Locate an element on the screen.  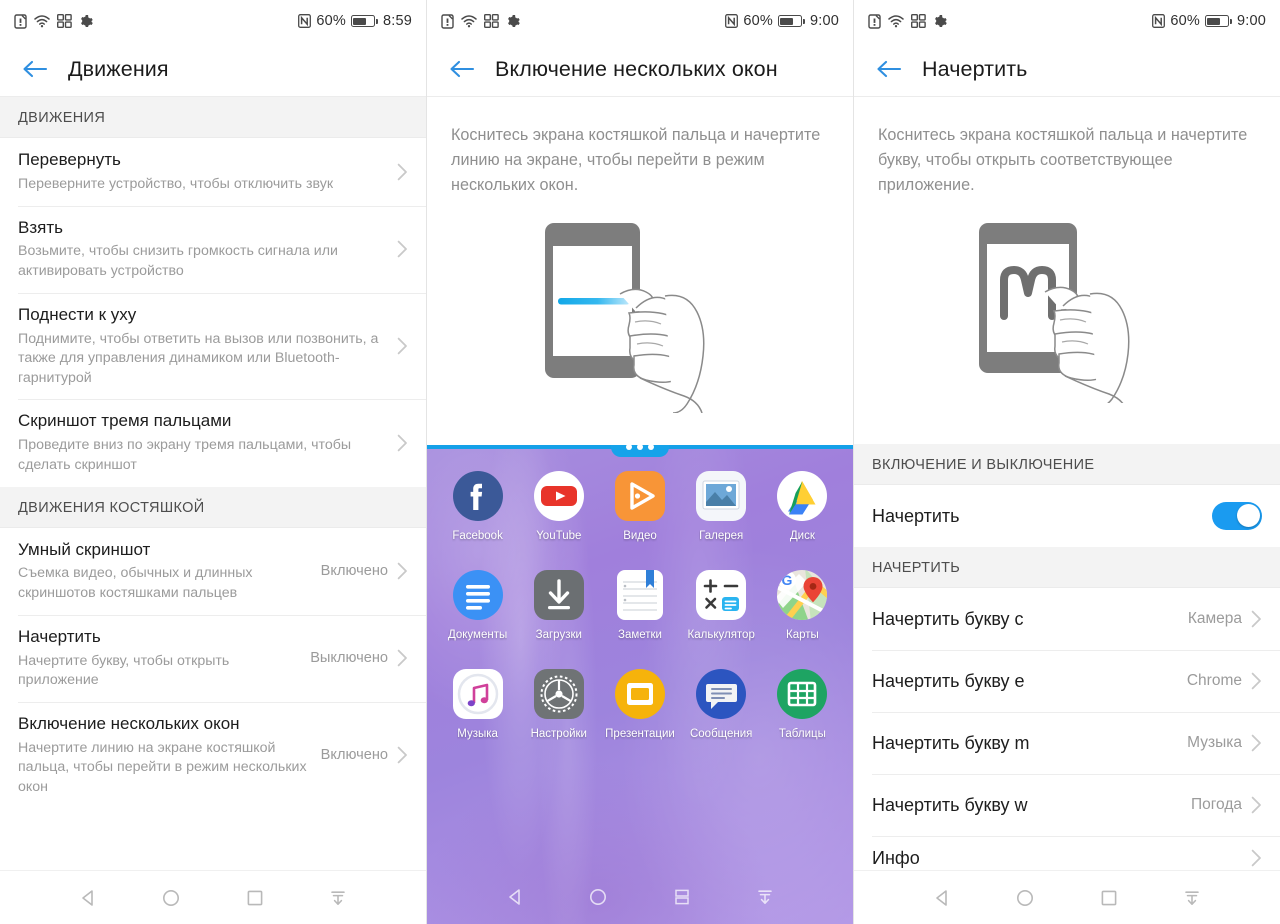
settings-gear-icon is located at coordinates (559, 694).